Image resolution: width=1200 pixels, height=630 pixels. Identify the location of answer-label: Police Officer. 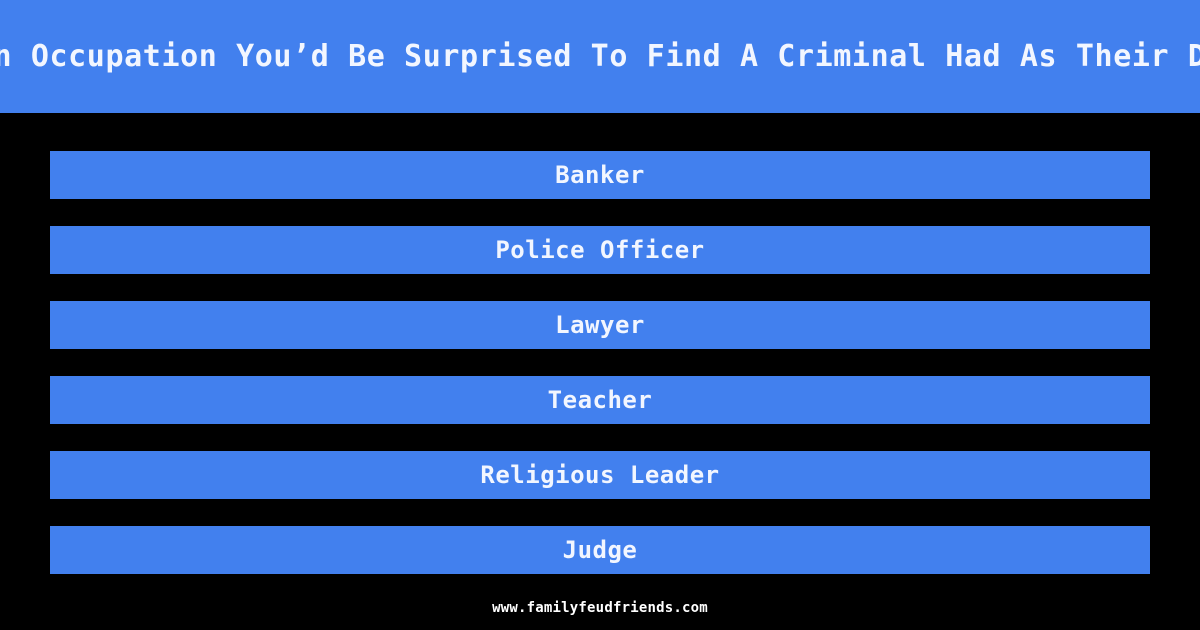
(600, 250).